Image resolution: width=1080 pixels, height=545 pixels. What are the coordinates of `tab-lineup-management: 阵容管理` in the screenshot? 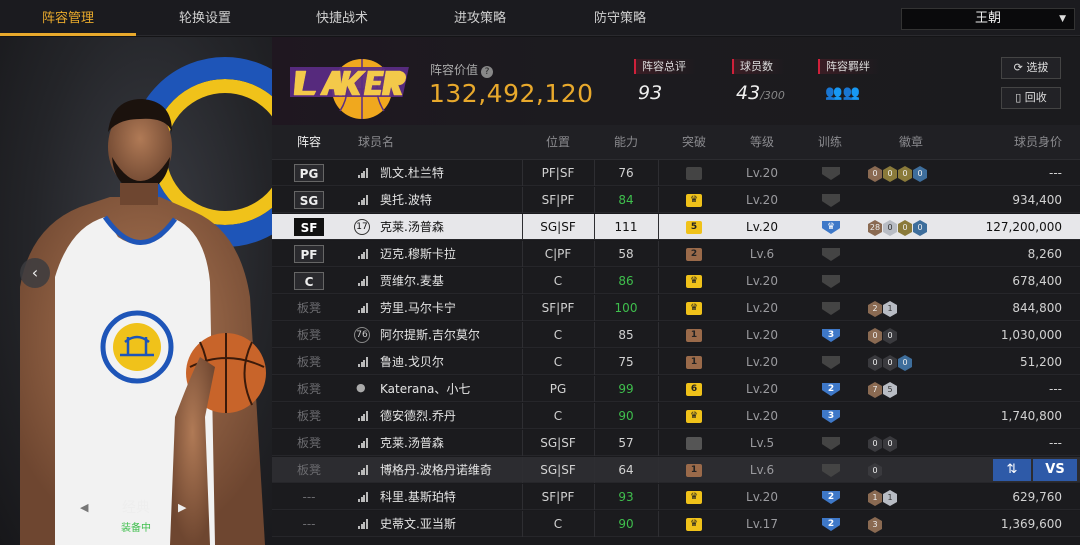 It's located at (68, 18).